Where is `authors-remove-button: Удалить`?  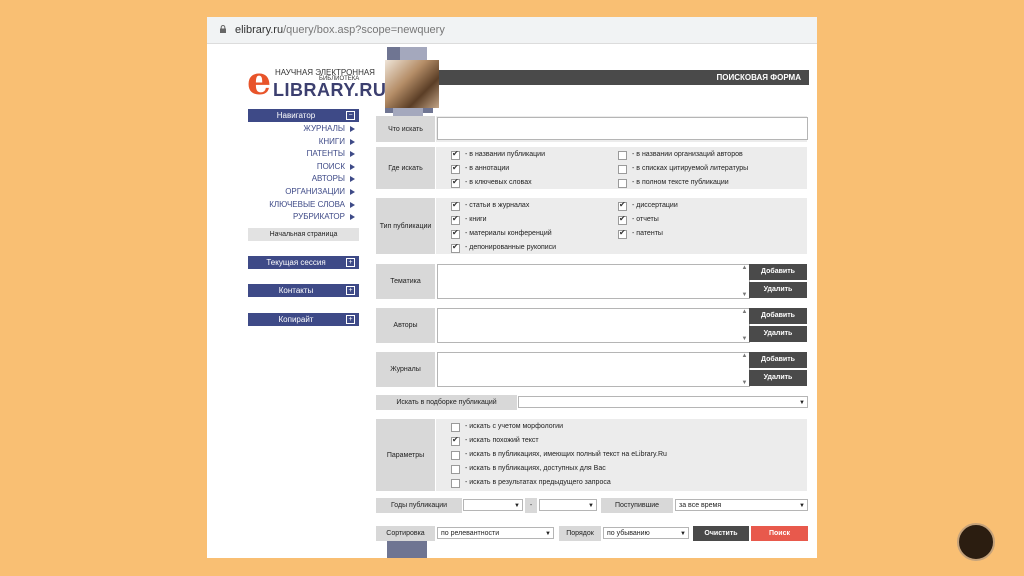
authors-remove-button: Удалить is located at coordinates (778, 334).